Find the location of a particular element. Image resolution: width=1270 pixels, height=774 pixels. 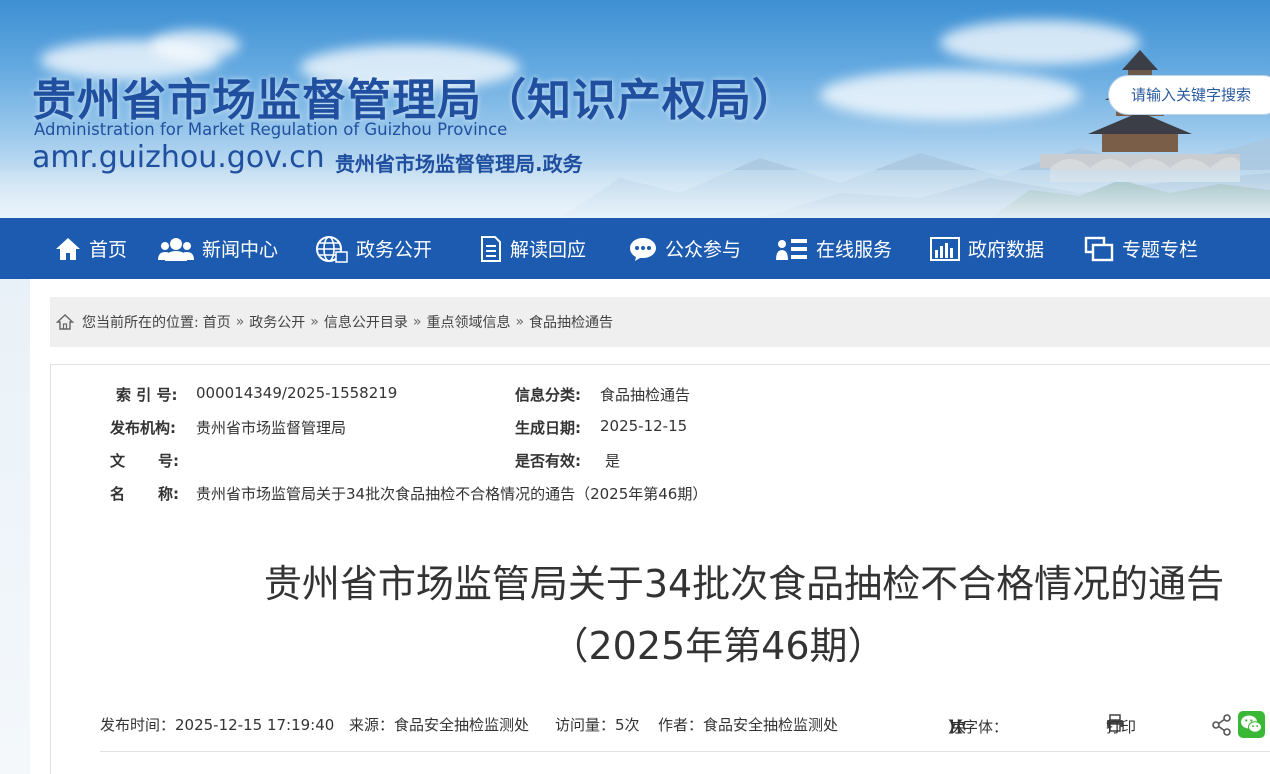

breadcrumb-home: 首页 is located at coordinates (217, 322).